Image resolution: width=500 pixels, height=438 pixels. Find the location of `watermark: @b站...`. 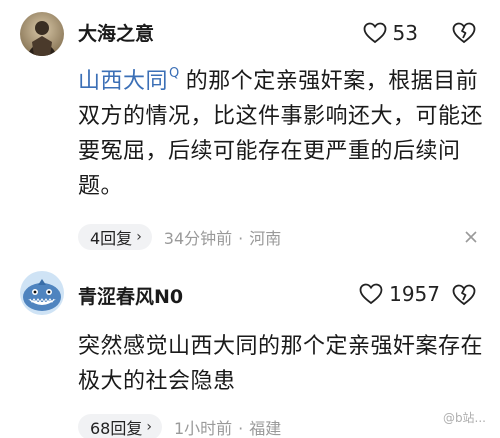

watermark: @b站... is located at coordinates (464, 418).